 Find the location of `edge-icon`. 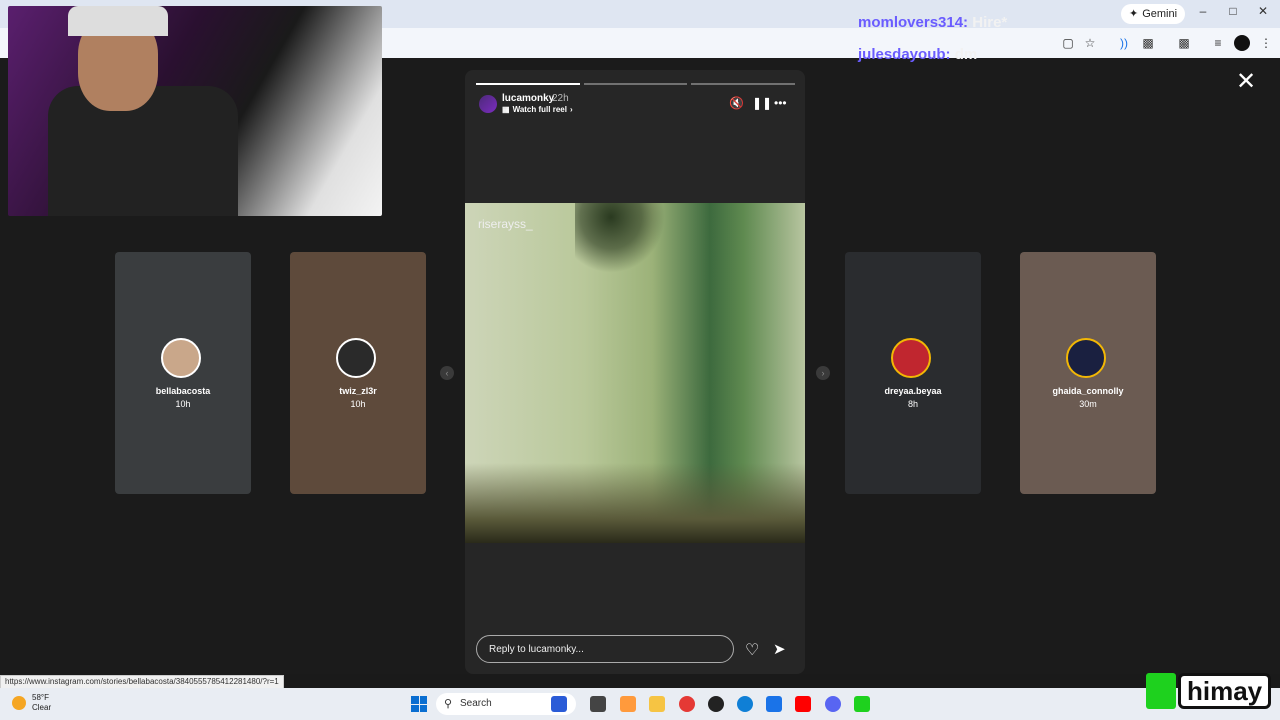

edge-icon is located at coordinates (745, 704).